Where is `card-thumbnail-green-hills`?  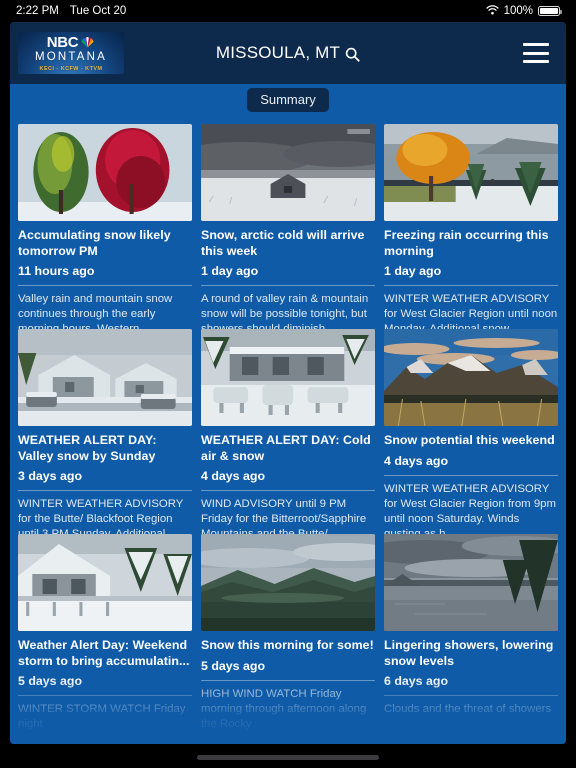 card-thumbnail-green-hills is located at coordinates (288, 582).